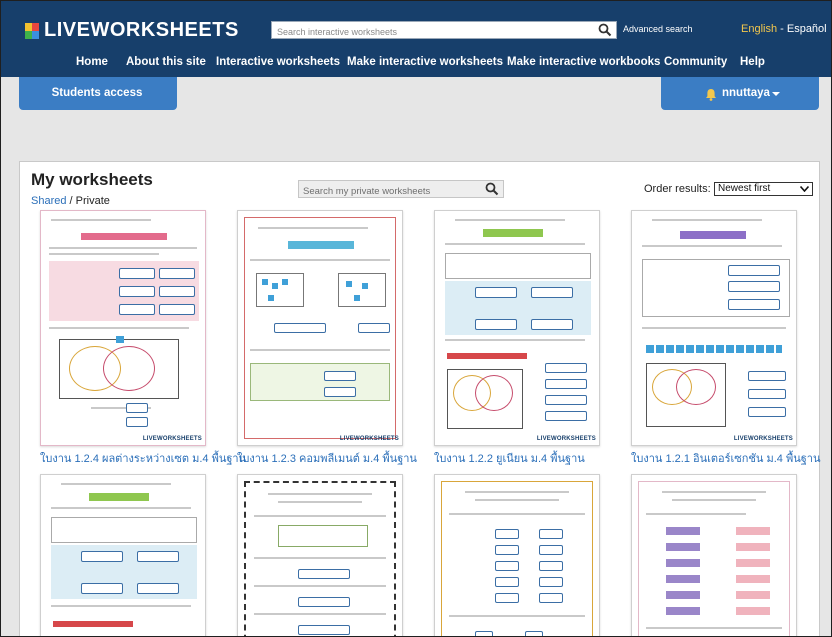  What do you see at coordinates (143, 458) in the screenshot?
I see `worksheet-title-link: ใบงาน 1.2.4 ผลต่างระหว่างเซต ม.4 พื้นฐาน` at bounding box center [143, 458].